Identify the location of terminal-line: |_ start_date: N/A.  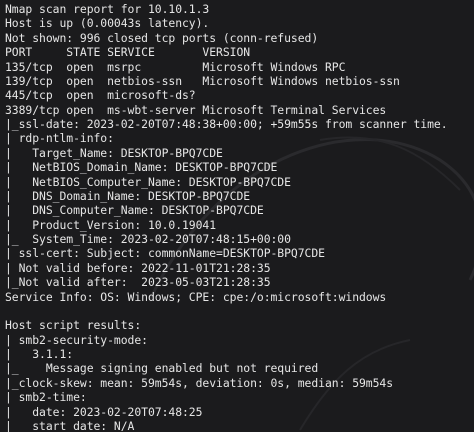
(70, 425).